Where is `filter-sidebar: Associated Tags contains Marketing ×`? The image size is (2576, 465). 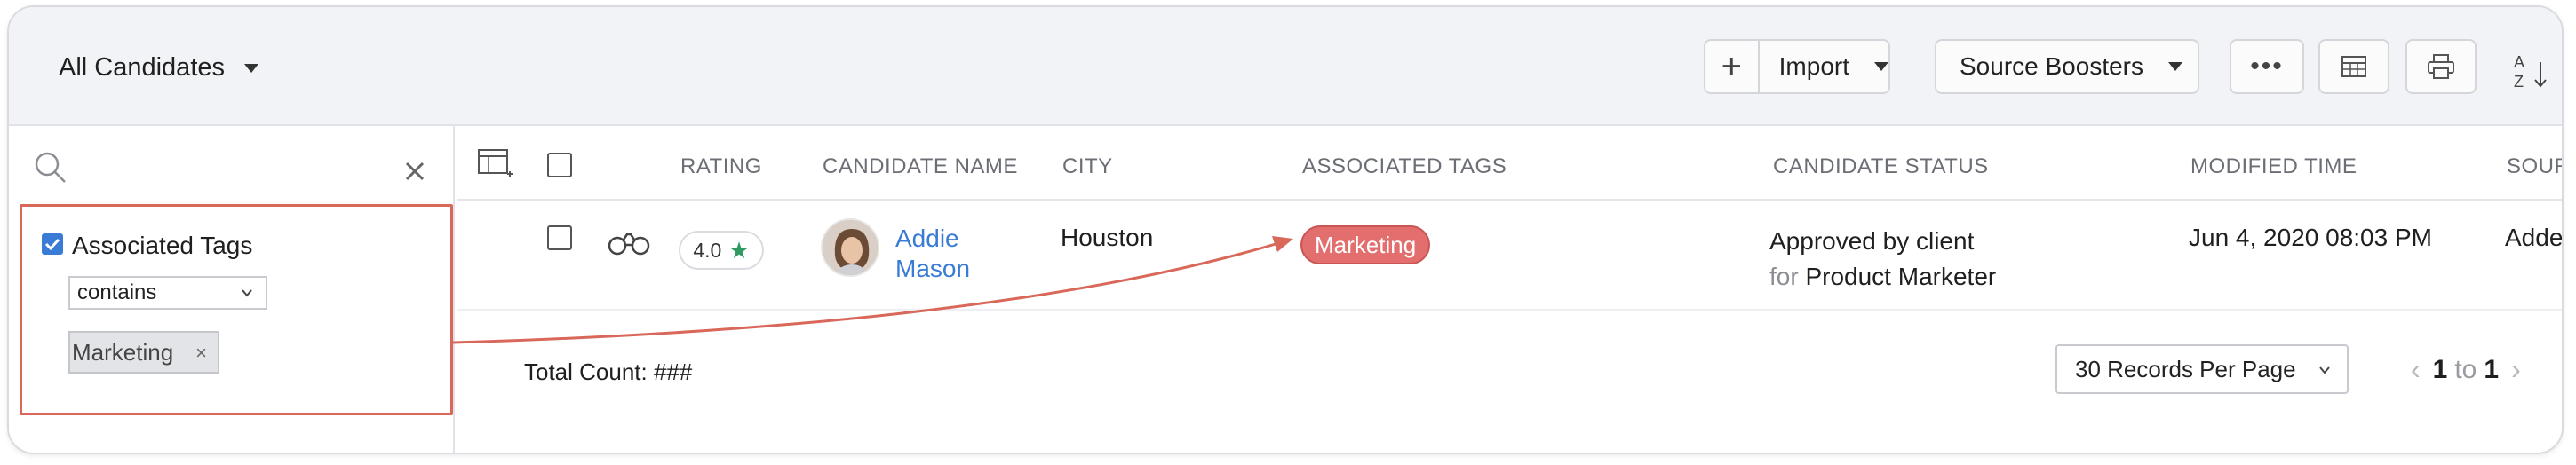
filter-sidebar: Associated Tags contains Marketing × is located at coordinates (232, 289).